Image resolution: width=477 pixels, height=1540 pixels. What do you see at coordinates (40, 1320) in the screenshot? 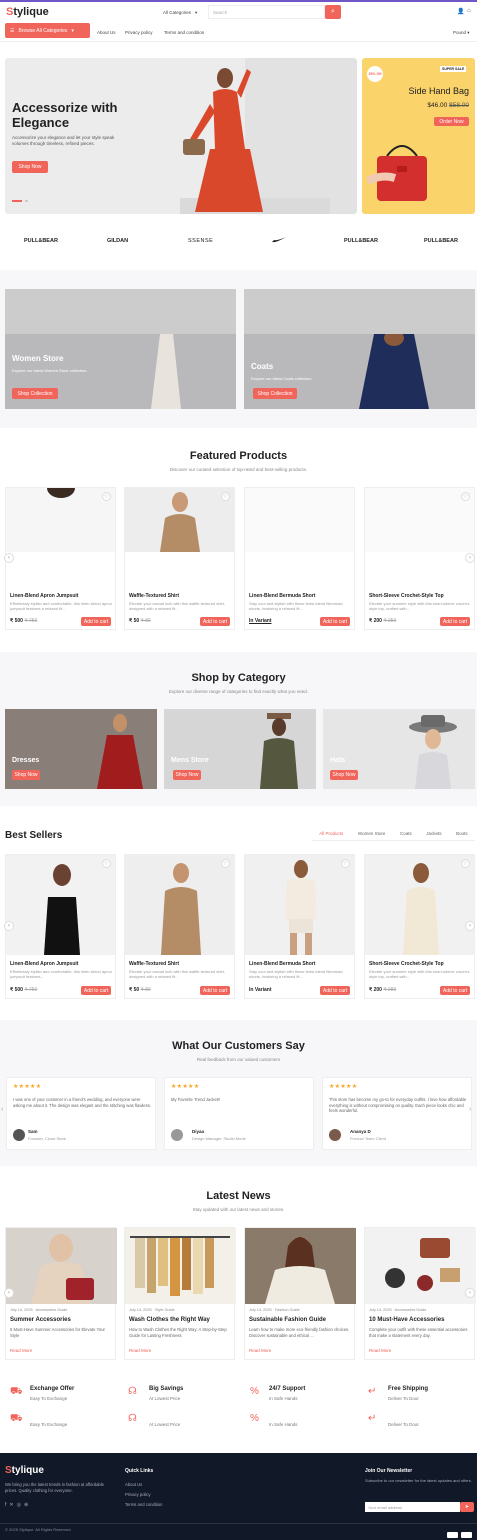
I see `news-card-title: Summer Accessories` at bounding box center [40, 1320].